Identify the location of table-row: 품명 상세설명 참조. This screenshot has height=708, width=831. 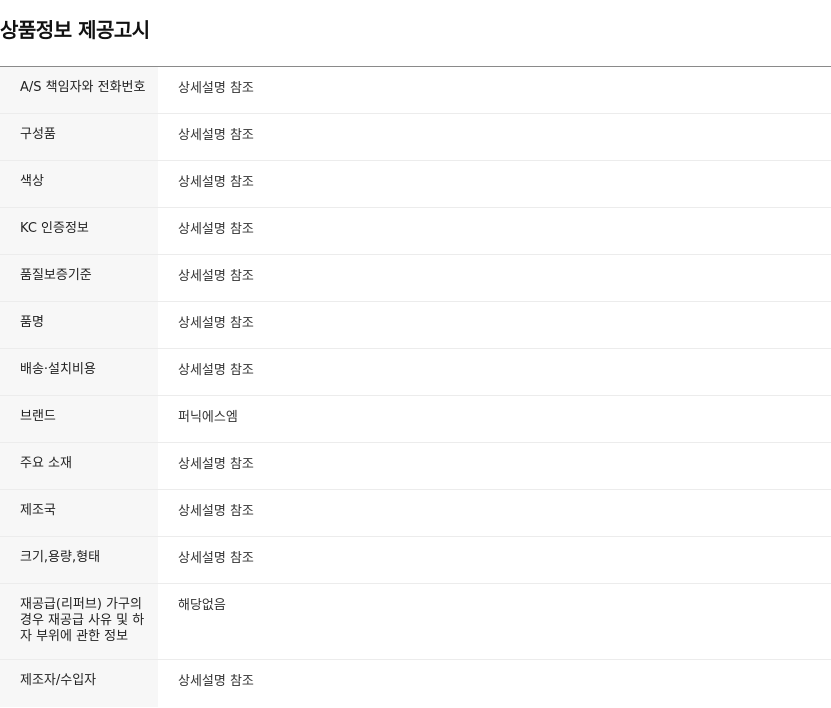
(415, 325).